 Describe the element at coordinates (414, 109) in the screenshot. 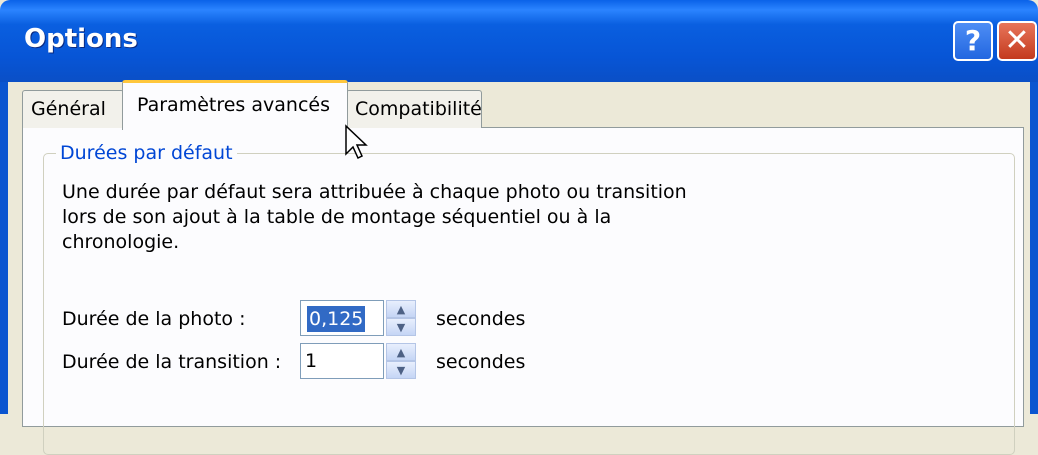

I see `tab-compatibility: Compatibilité` at that location.